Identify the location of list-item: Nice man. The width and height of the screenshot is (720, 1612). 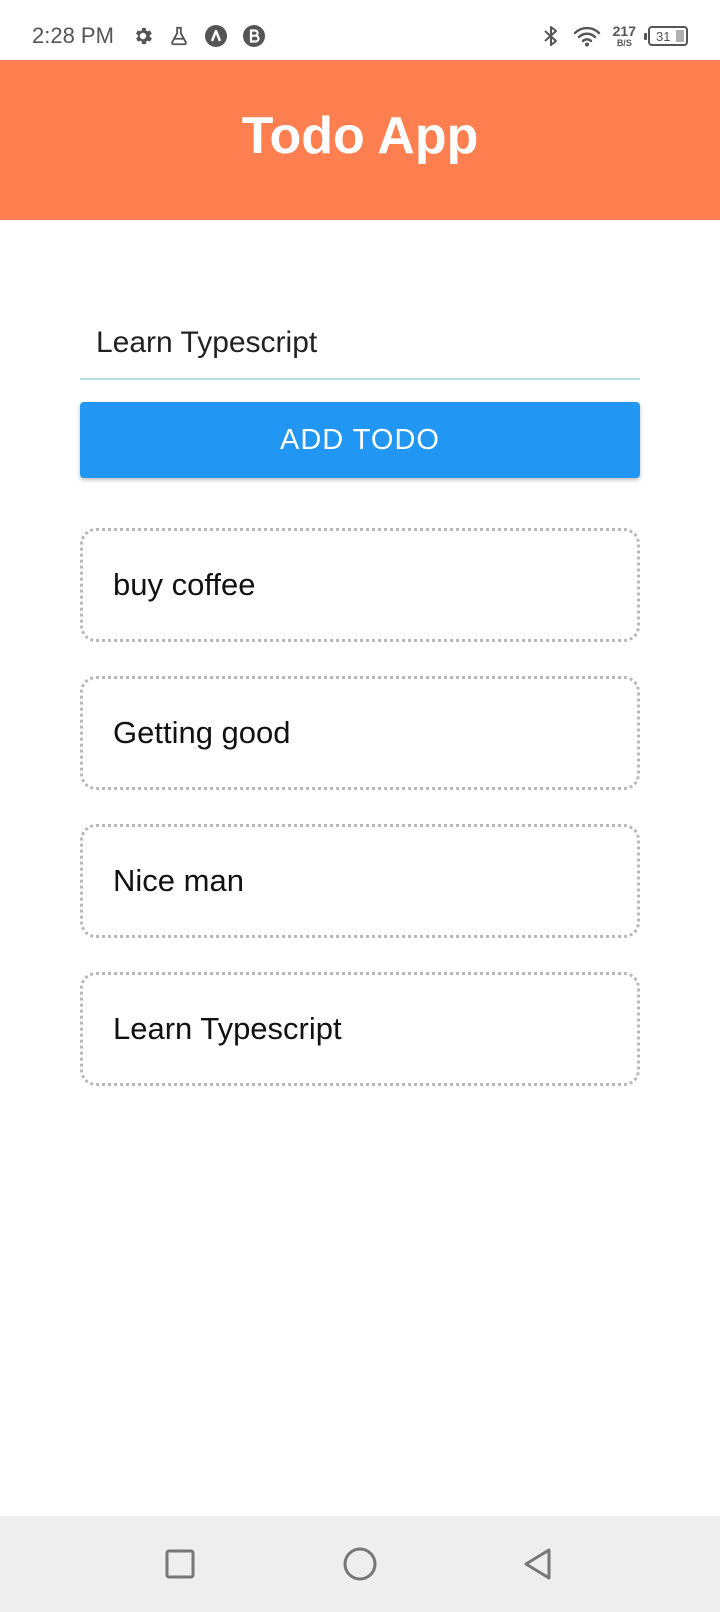
(360, 881).